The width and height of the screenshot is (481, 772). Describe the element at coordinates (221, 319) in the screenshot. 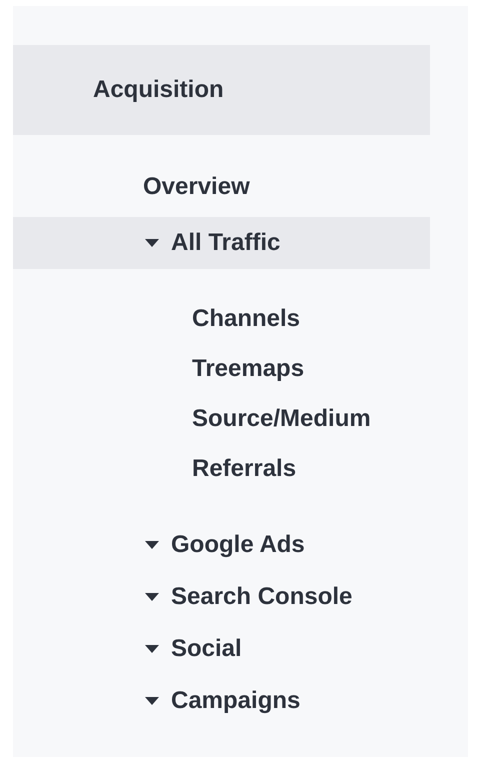

I see `submenu-item: Channels` at that location.